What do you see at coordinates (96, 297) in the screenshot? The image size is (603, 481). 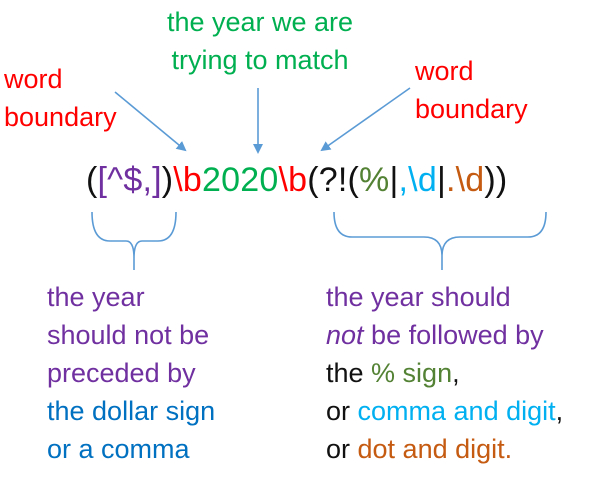 I see `explanation-left-line-1: the year` at bounding box center [96, 297].